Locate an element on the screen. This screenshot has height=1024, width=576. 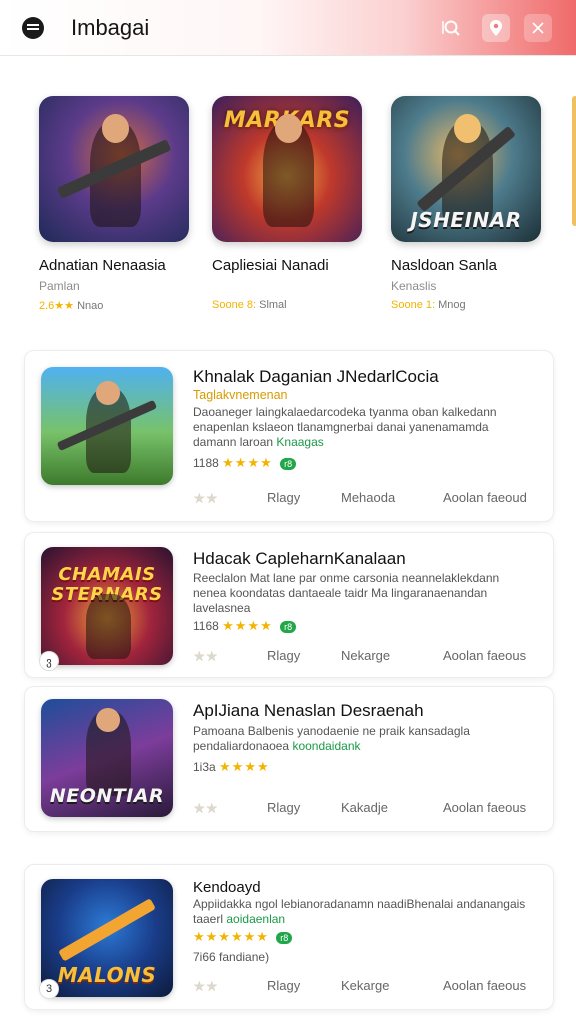
rating-row: 1188 ★★★★ r8 is located at coordinates (245, 463).